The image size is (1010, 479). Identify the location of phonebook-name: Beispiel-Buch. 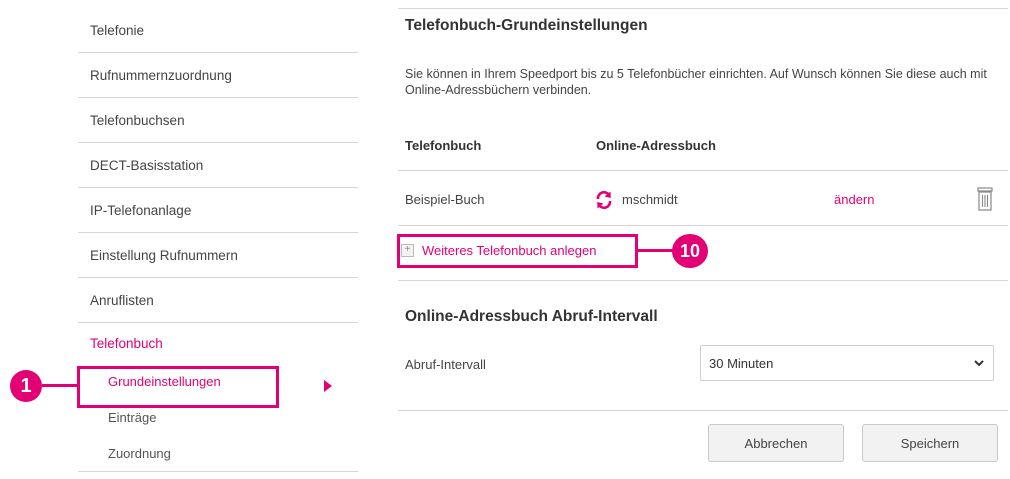
(445, 199).